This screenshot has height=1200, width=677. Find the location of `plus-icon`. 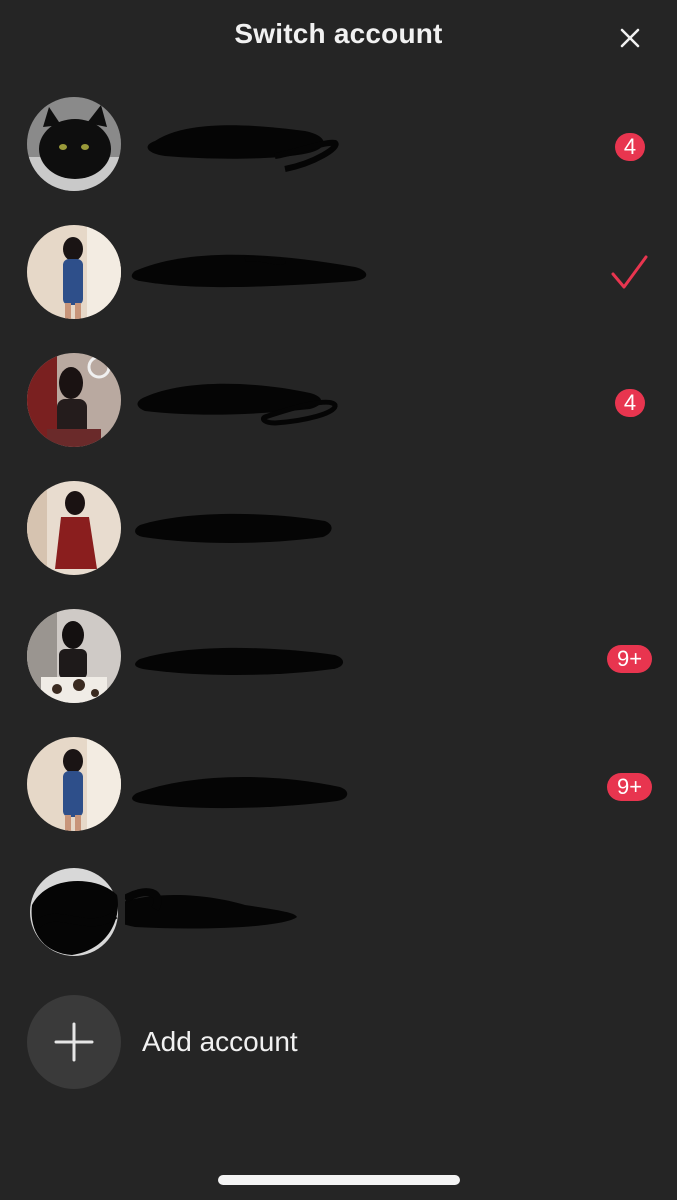

plus-icon is located at coordinates (74, 1042).